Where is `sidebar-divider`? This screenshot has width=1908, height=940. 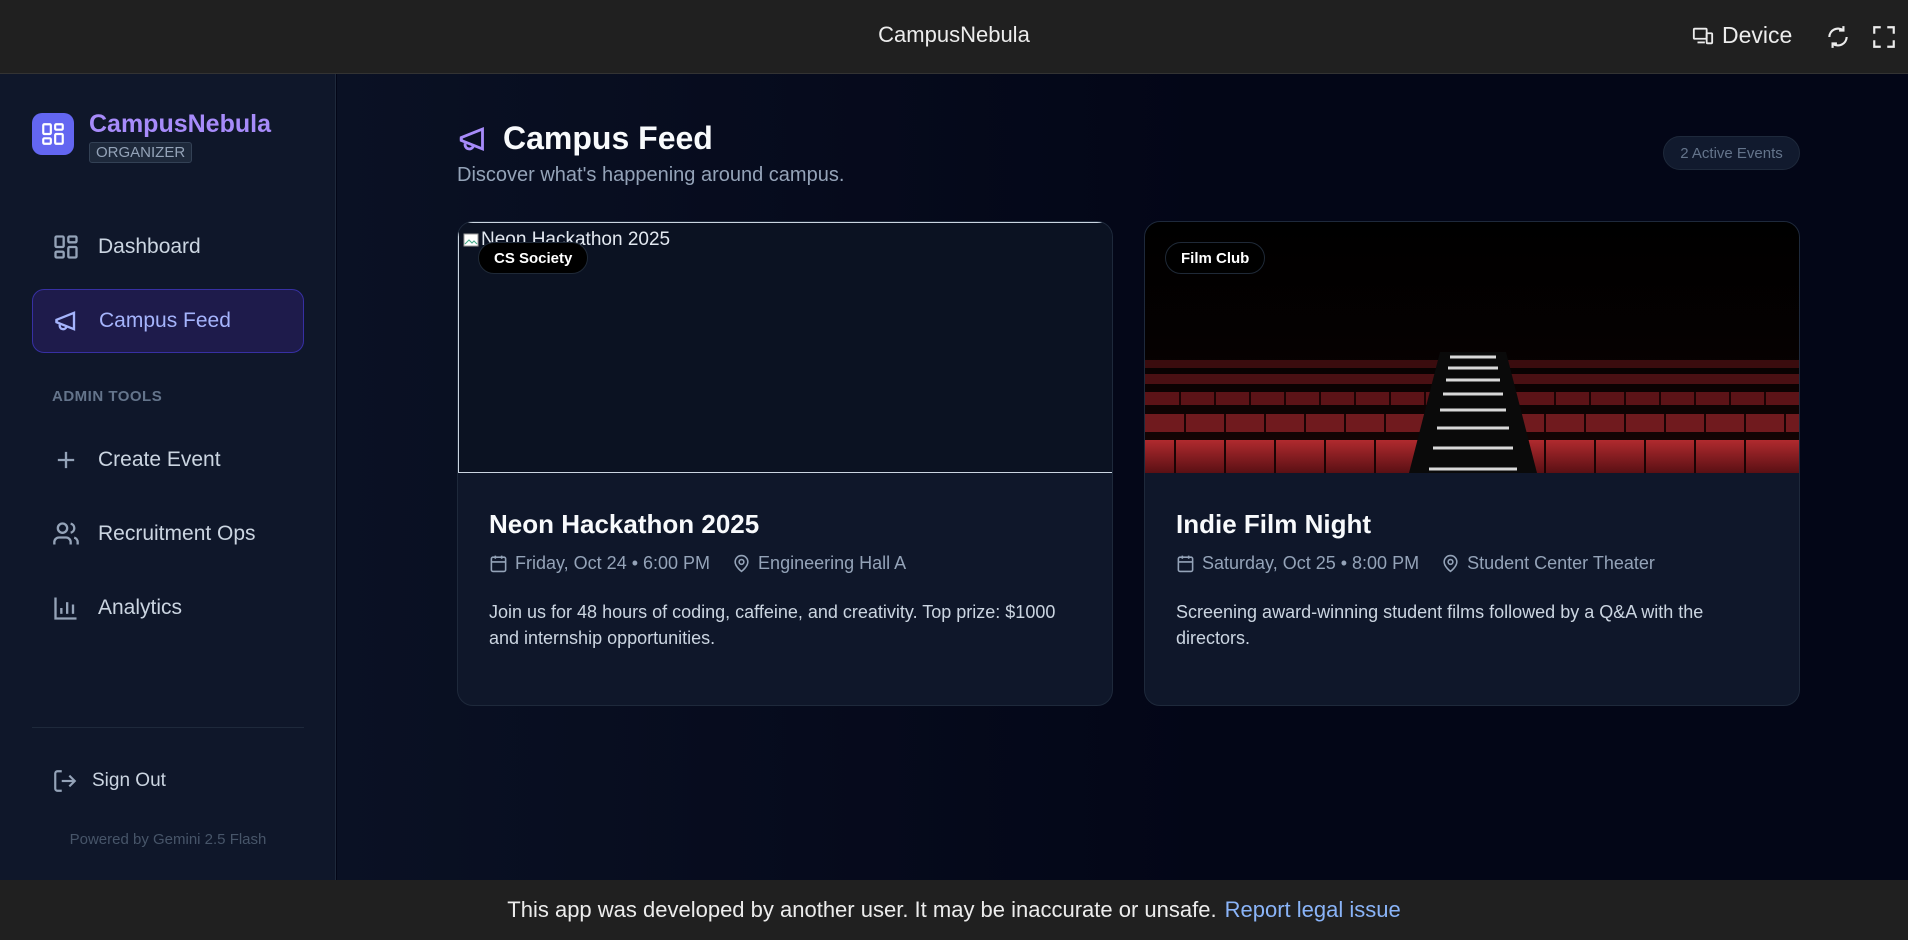 sidebar-divider is located at coordinates (168, 727).